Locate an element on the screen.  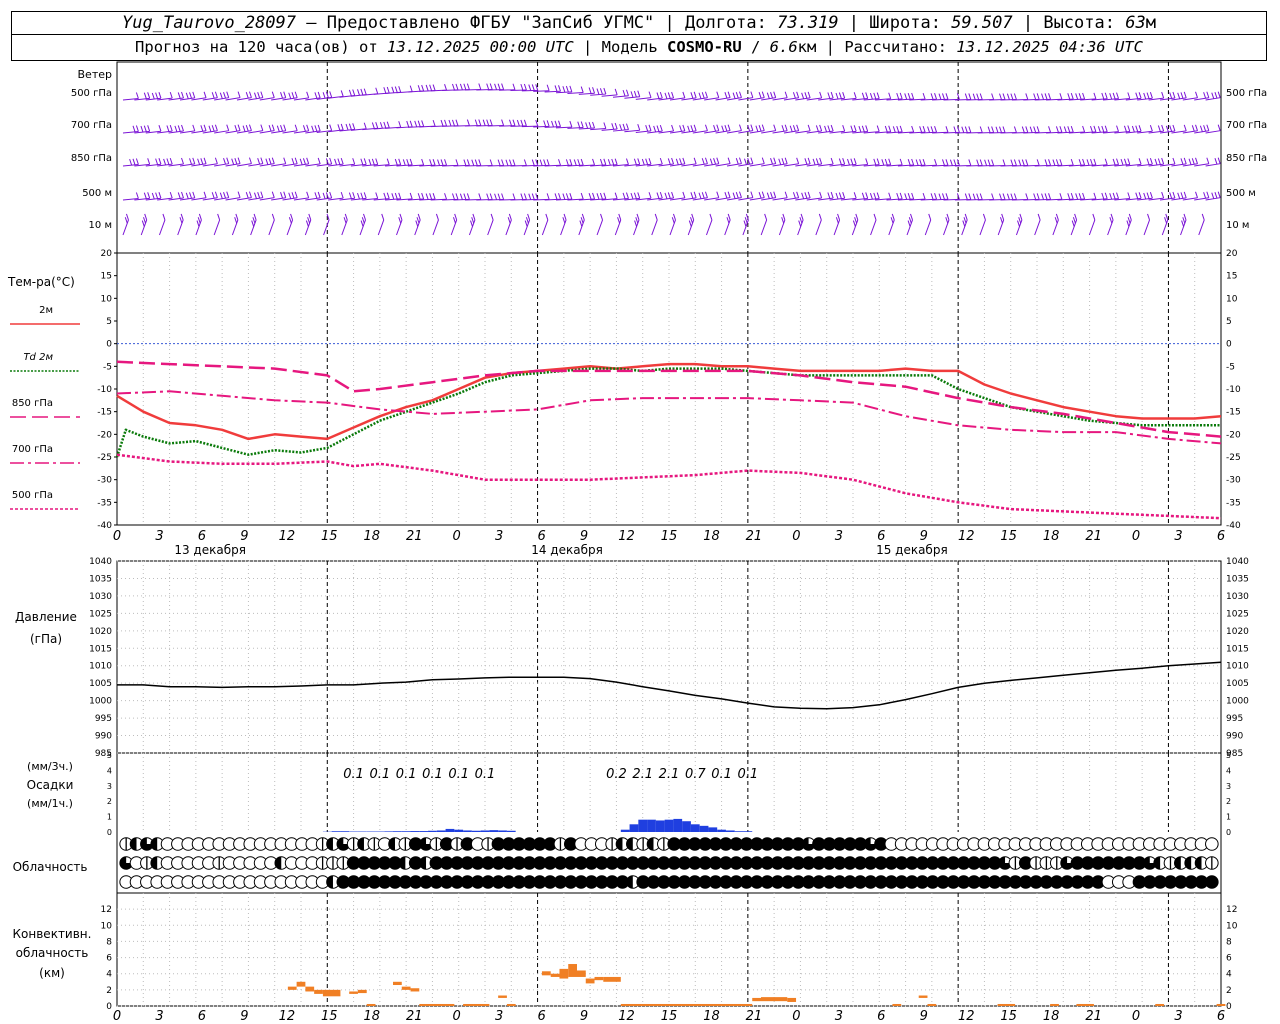
hour-label-top: 0 is located at coordinates (117, 536).